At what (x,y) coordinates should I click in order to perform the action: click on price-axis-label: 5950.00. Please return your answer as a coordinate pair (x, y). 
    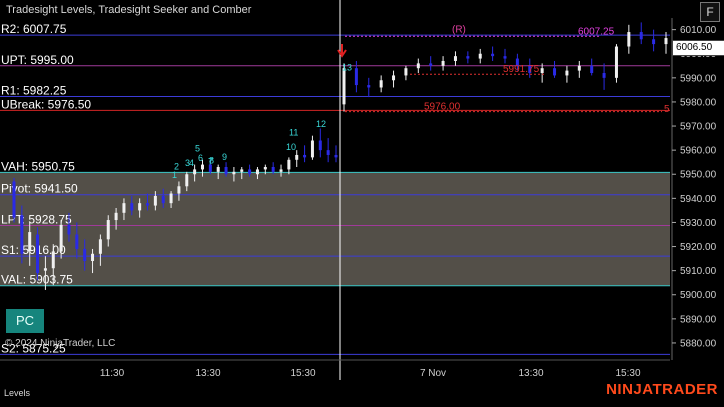
    Looking at the image, I should click on (698, 175).